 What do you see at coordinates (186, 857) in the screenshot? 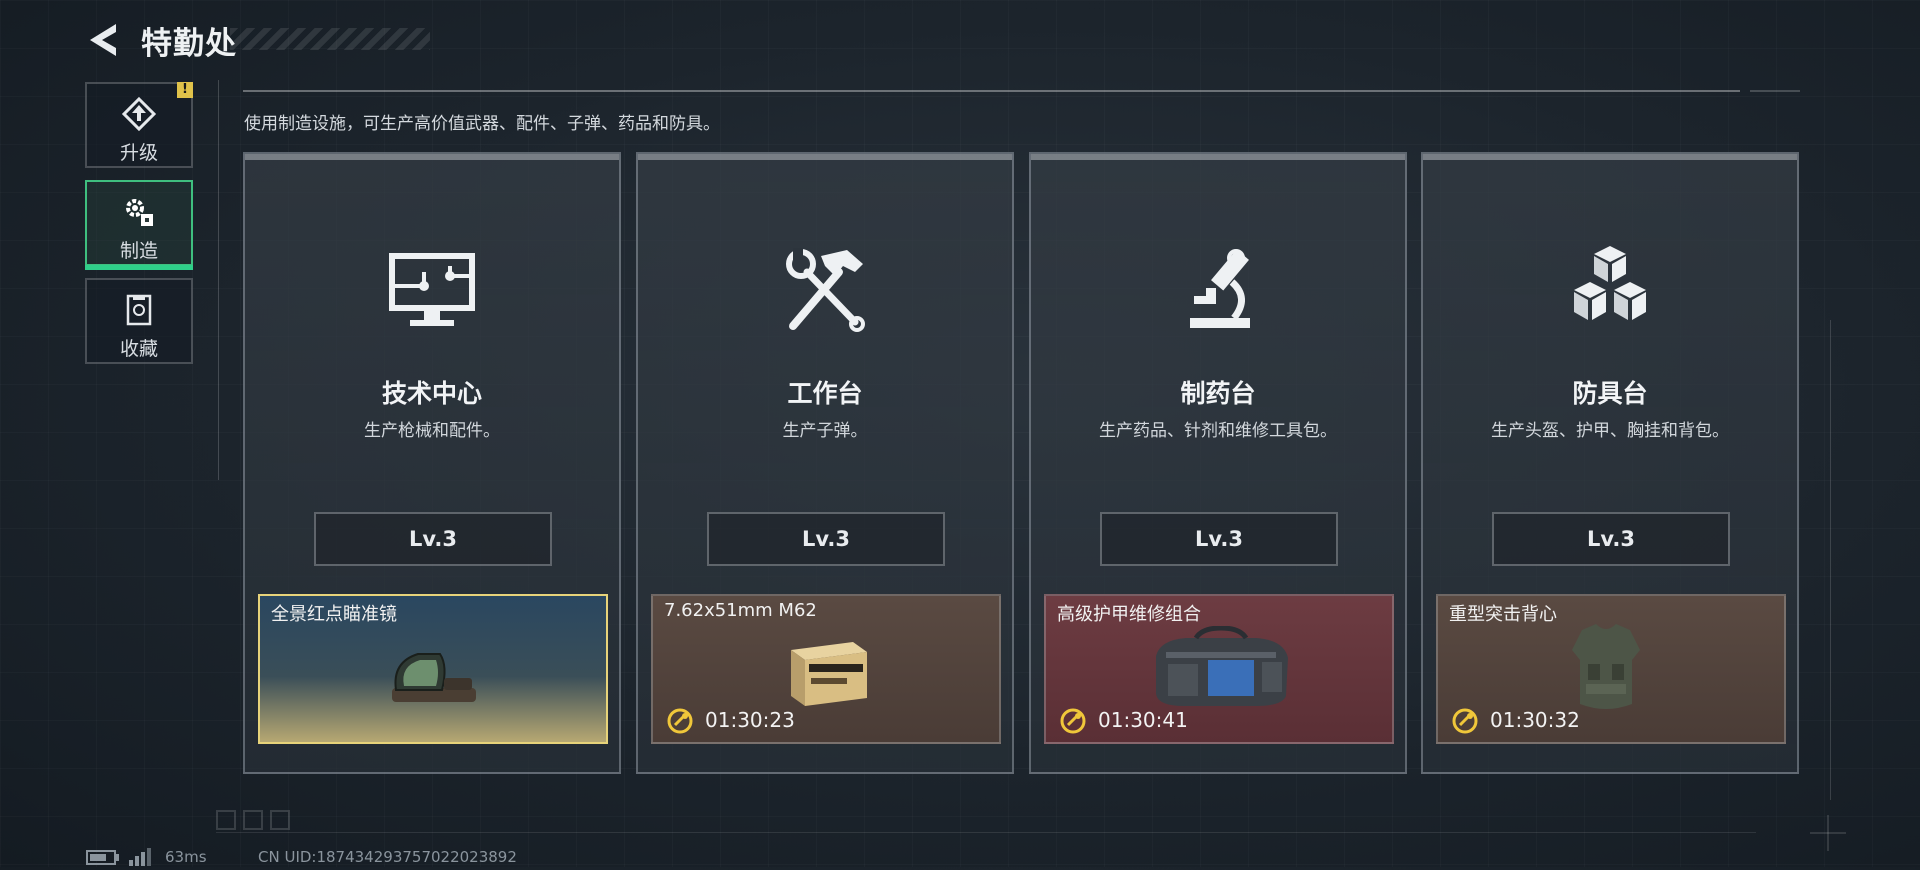
I see `ping-value: 63ms` at bounding box center [186, 857].